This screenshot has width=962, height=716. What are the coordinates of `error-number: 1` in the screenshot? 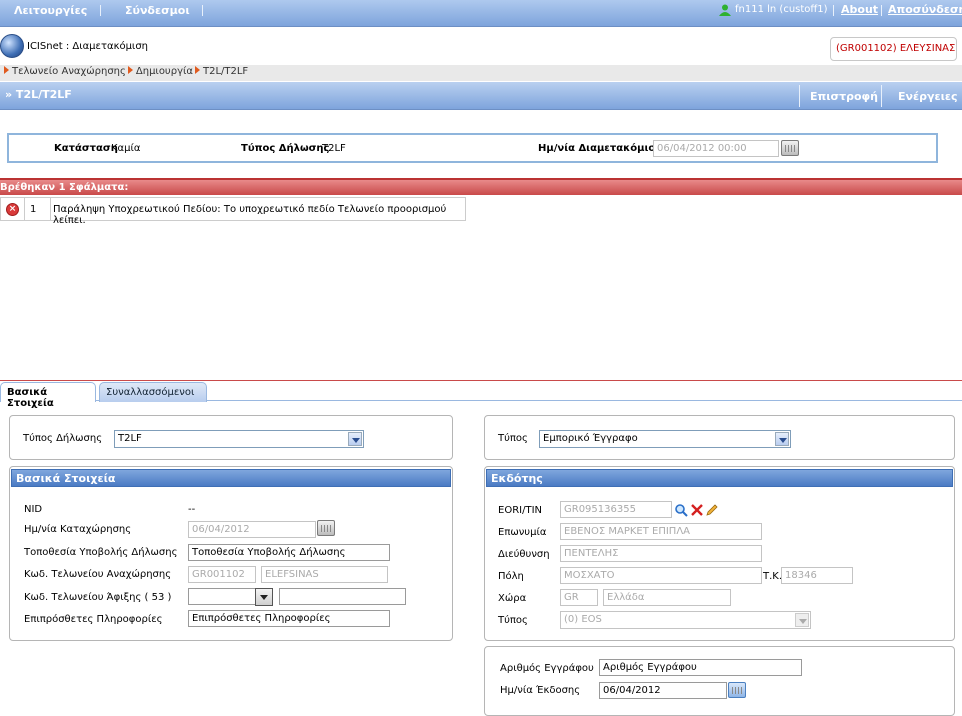 It's located at (37, 209).